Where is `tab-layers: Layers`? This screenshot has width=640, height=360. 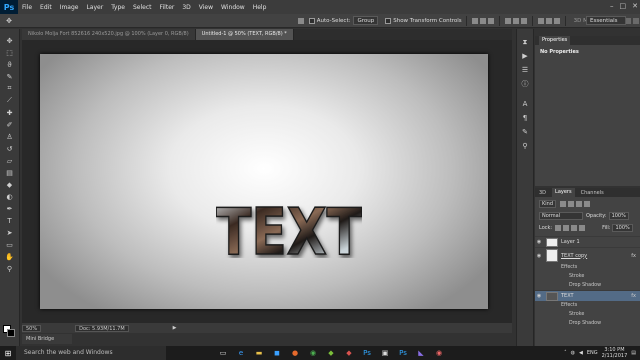 tab-layers: Layers is located at coordinates (563, 192).